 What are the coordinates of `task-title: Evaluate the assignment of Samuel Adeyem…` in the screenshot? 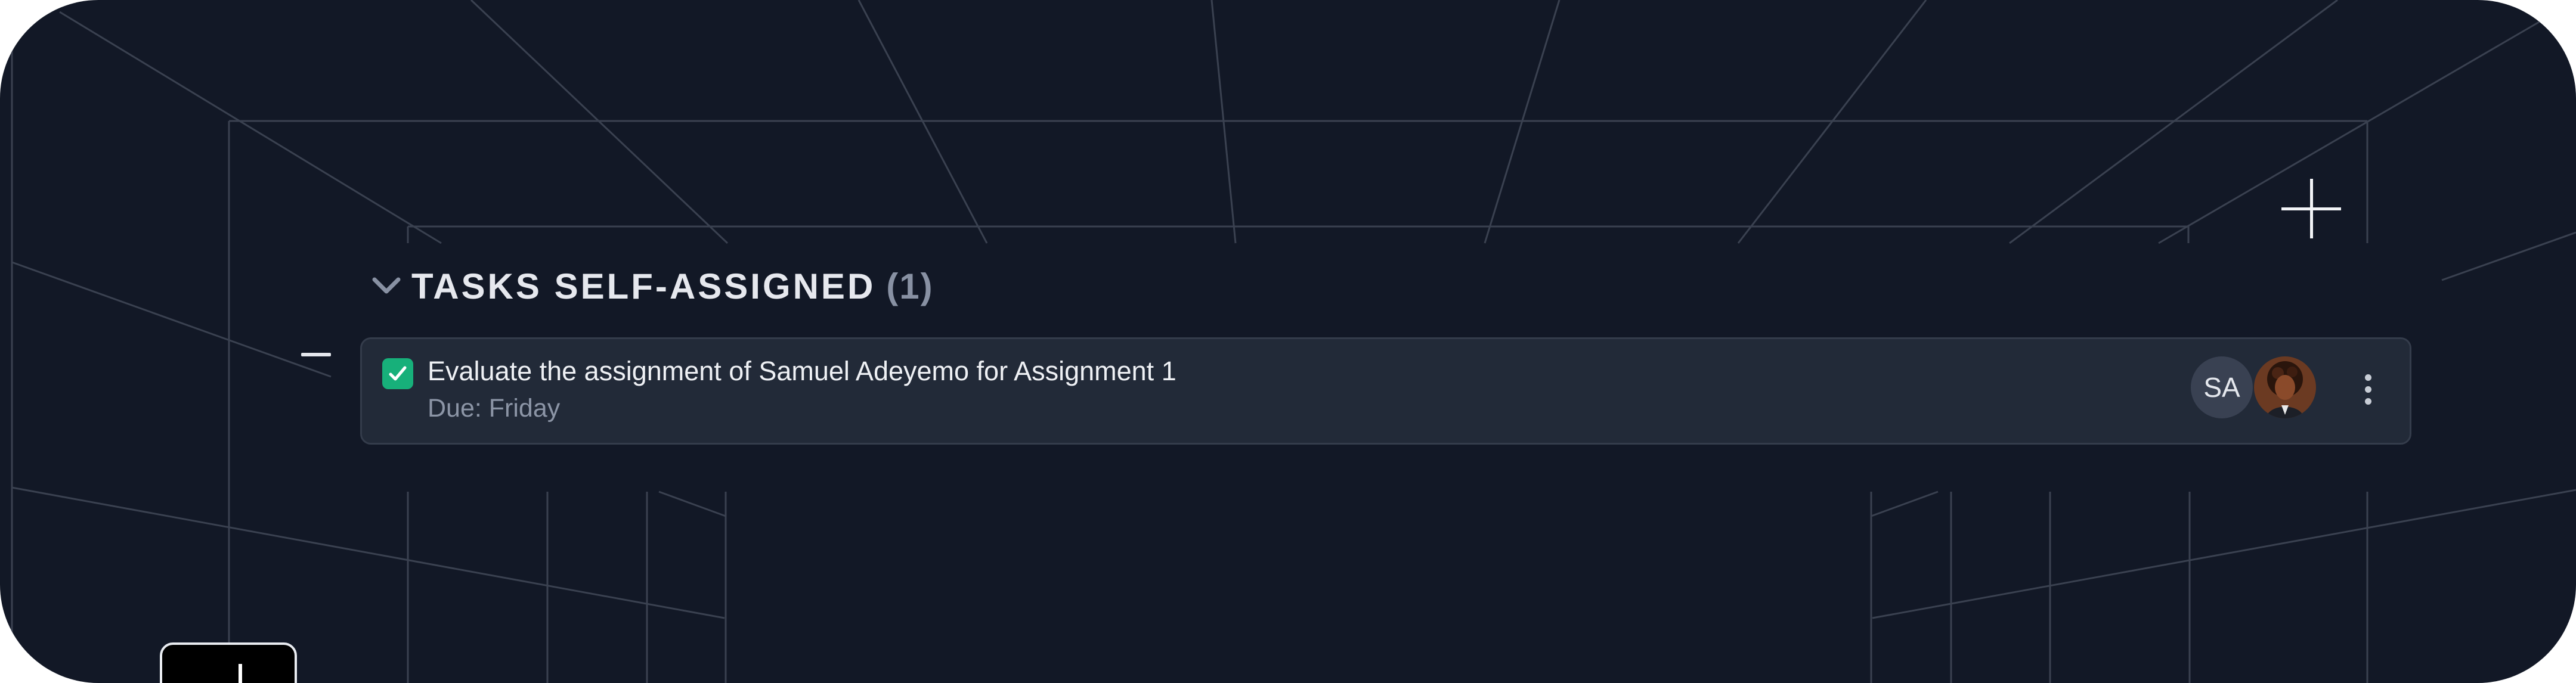 It's located at (802, 372).